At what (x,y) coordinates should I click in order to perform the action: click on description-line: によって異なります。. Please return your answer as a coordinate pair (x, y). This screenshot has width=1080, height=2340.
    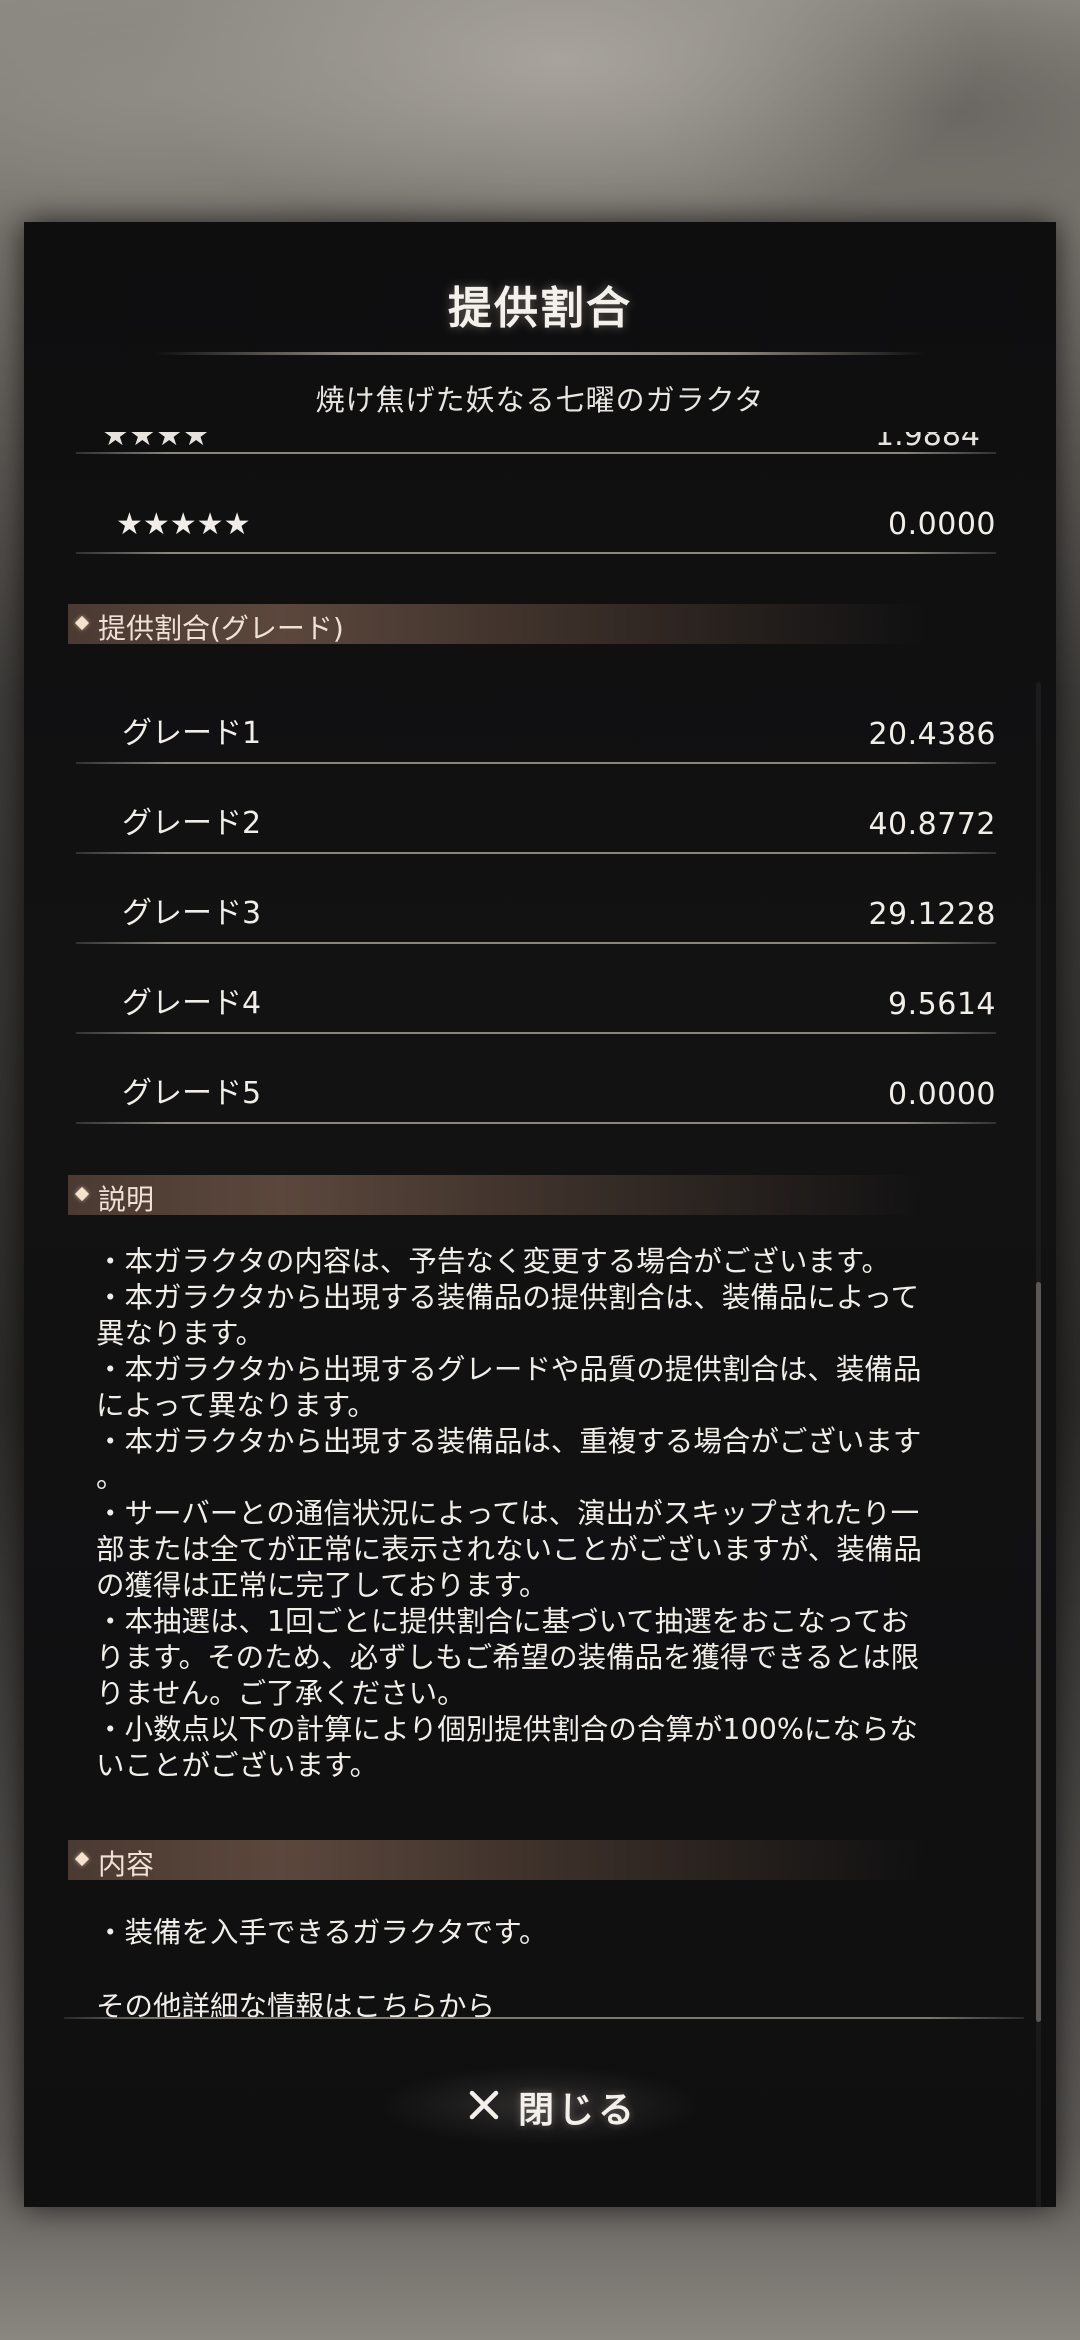
    Looking at the image, I should click on (236, 1405).